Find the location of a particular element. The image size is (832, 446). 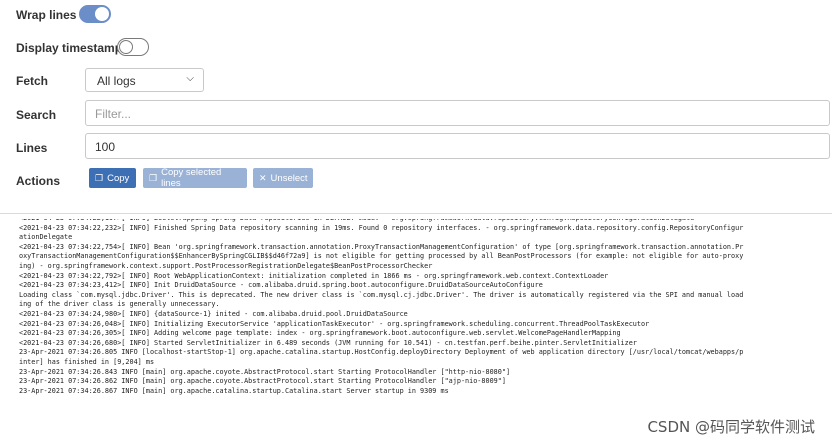

actions-label: Actions is located at coordinates (38, 181).